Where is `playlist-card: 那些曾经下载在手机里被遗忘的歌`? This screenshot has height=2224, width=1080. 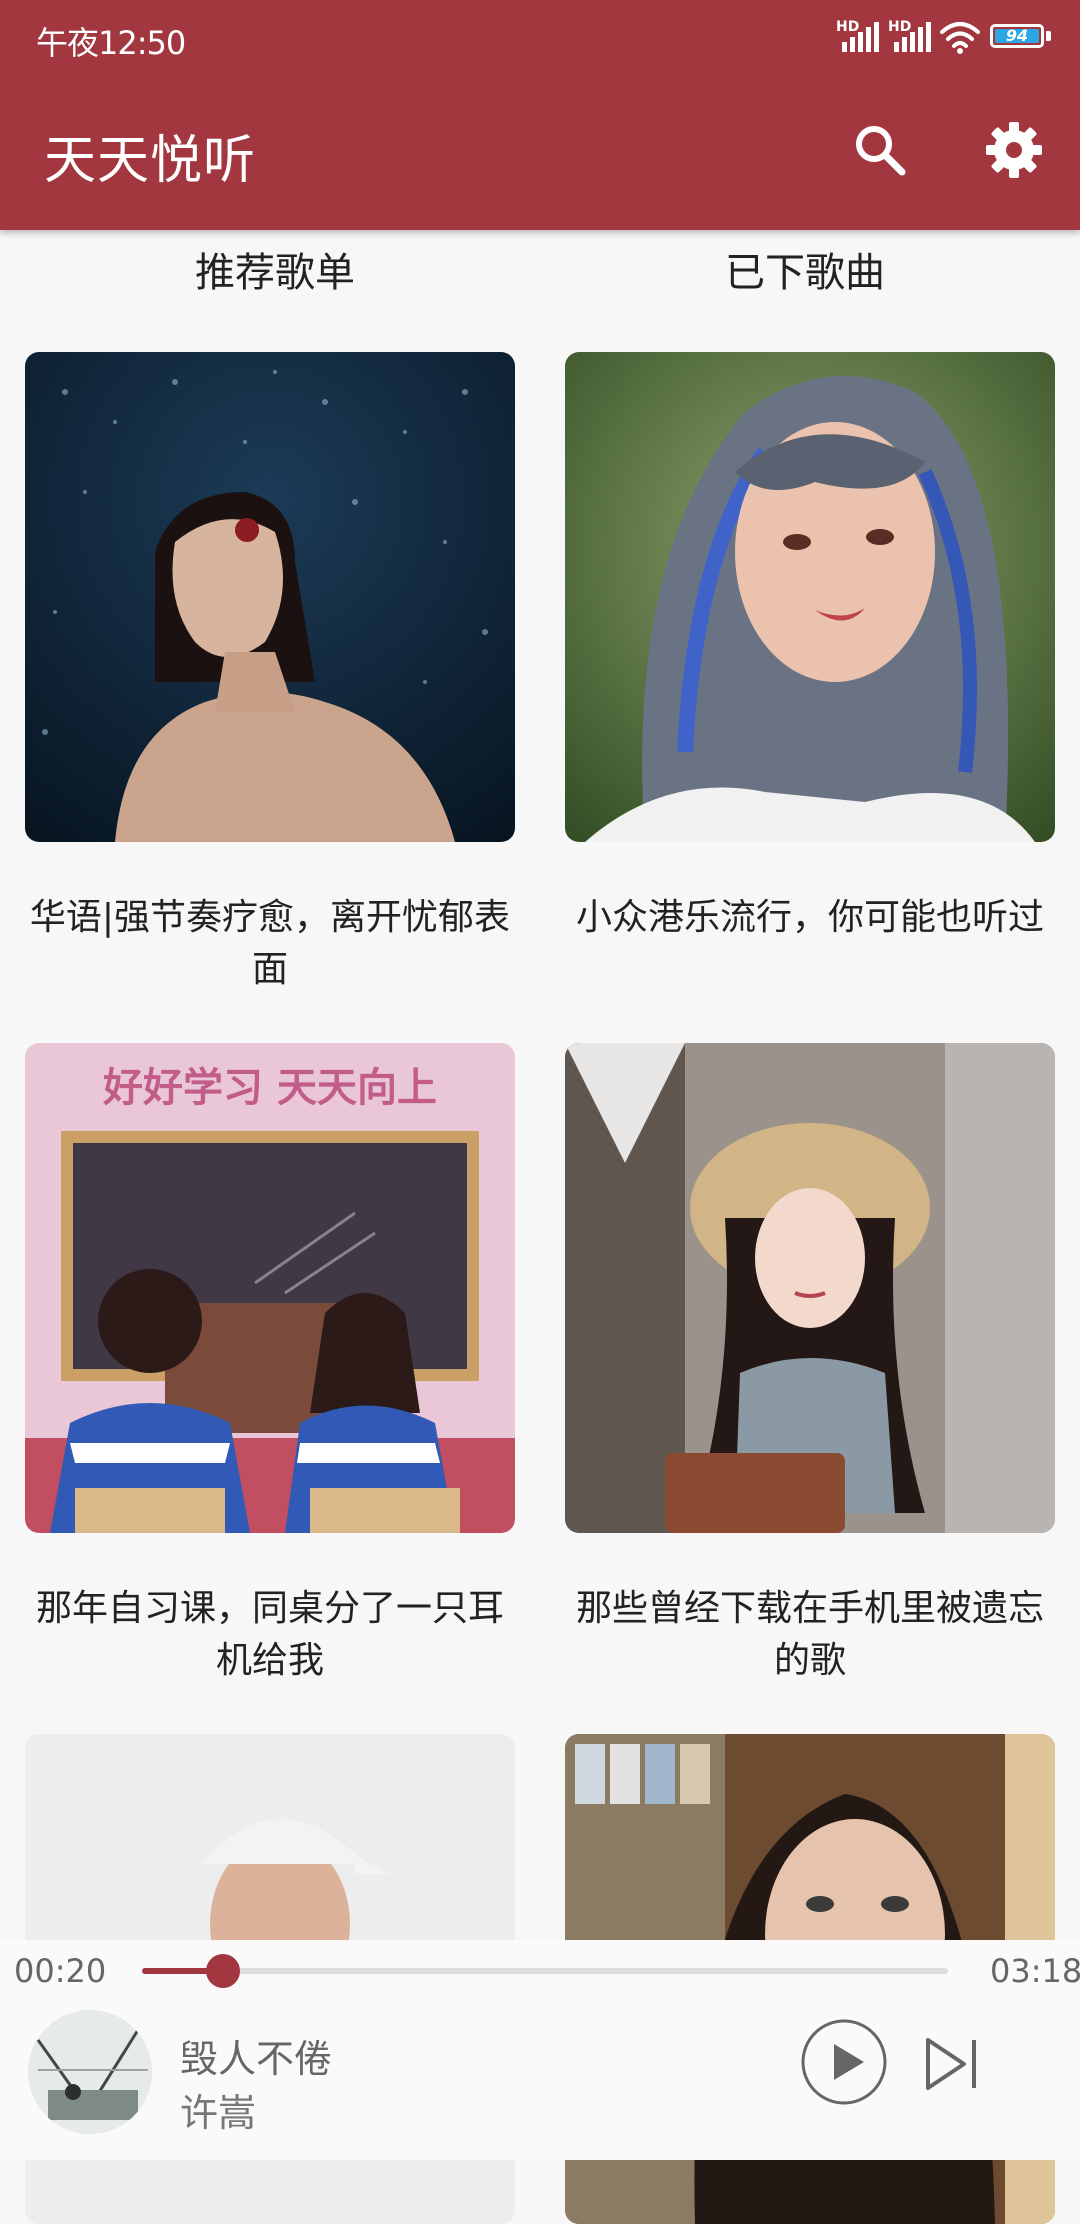 playlist-card: 那些曾经下载在手机里被遗忘的歌 is located at coordinates (810, 1365).